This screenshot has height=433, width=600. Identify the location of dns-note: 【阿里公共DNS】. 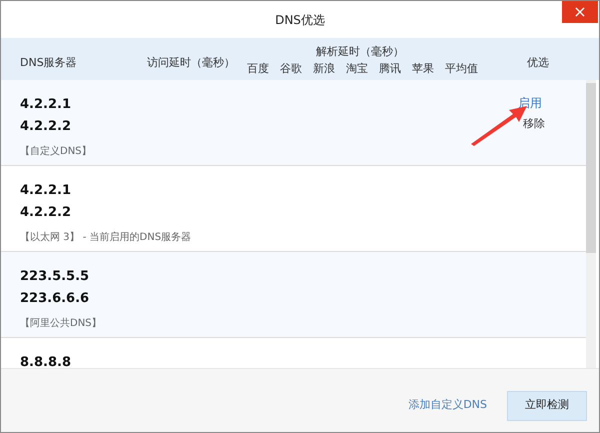
(61, 323).